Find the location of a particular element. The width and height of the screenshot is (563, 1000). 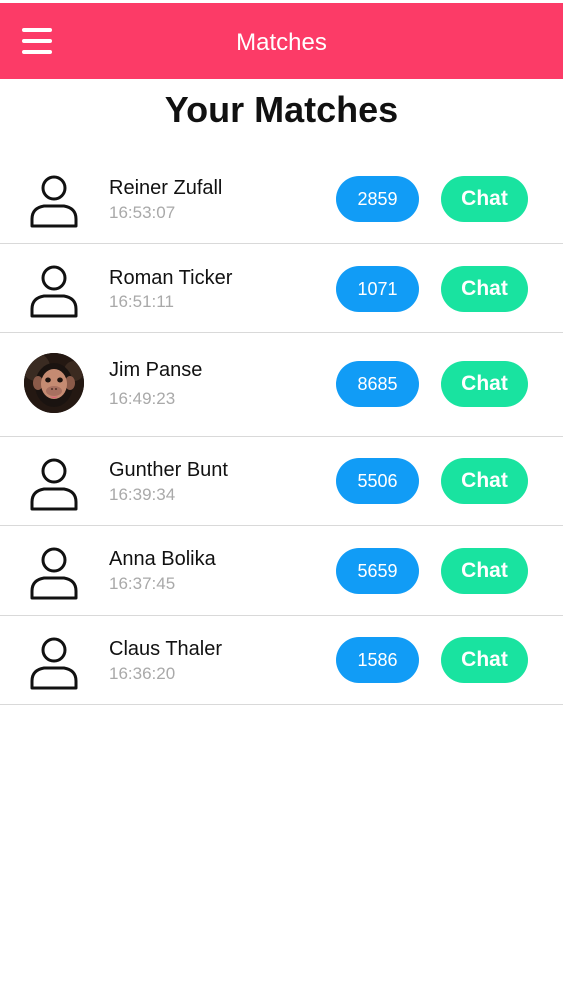

match-time: 16:39:34 is located at coordinates (142, 494).